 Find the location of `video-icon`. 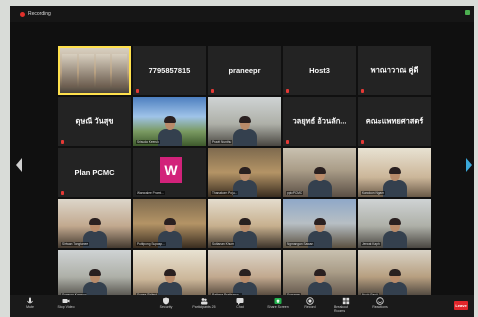

video-icon is located at coordinates (66, 301).